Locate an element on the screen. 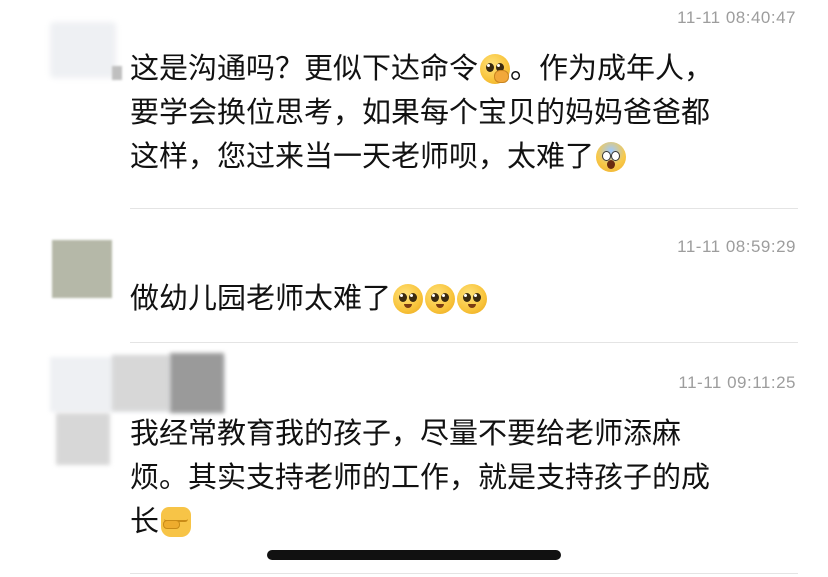  comment-text-line: 要学会换位思考，如果每个宝贝的妈妈爸爸都 is located at coordinates (420, 112).